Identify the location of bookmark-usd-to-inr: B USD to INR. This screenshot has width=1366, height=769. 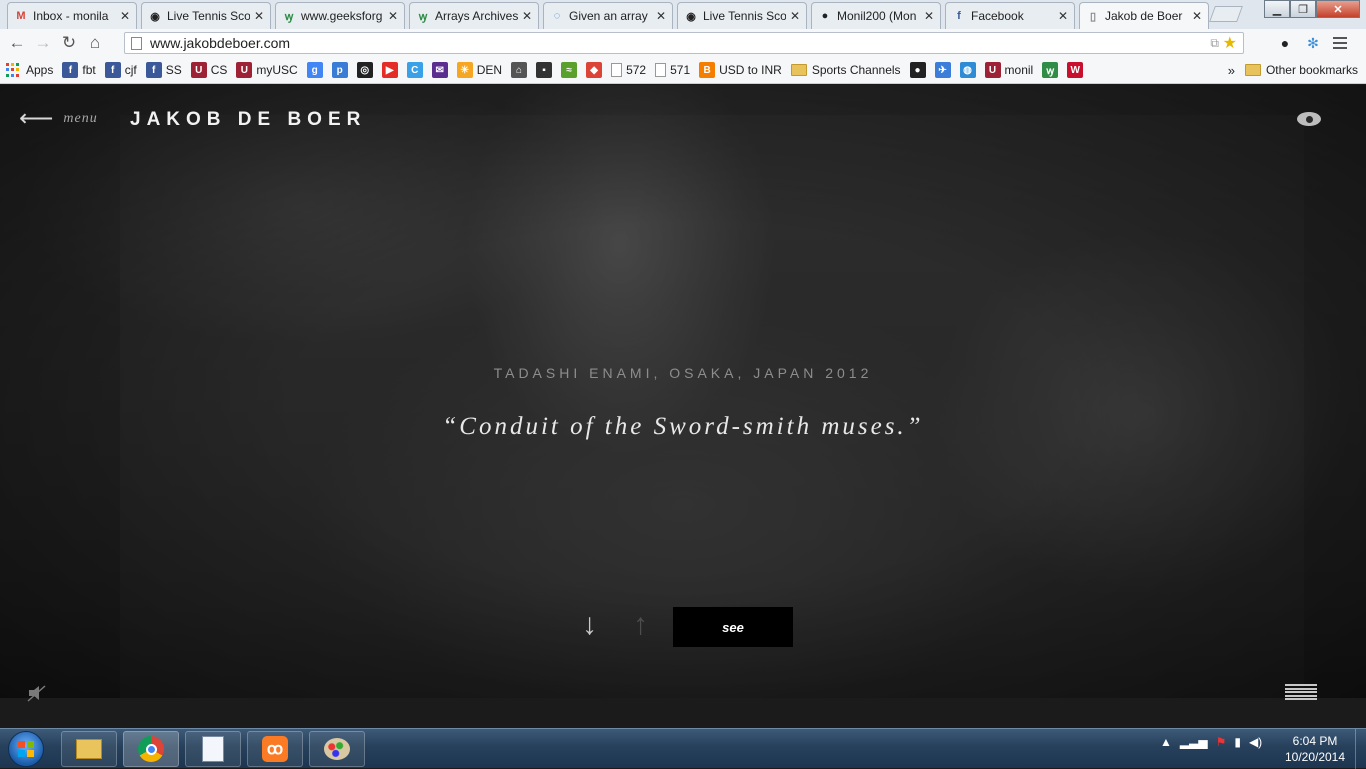
(740, 70).